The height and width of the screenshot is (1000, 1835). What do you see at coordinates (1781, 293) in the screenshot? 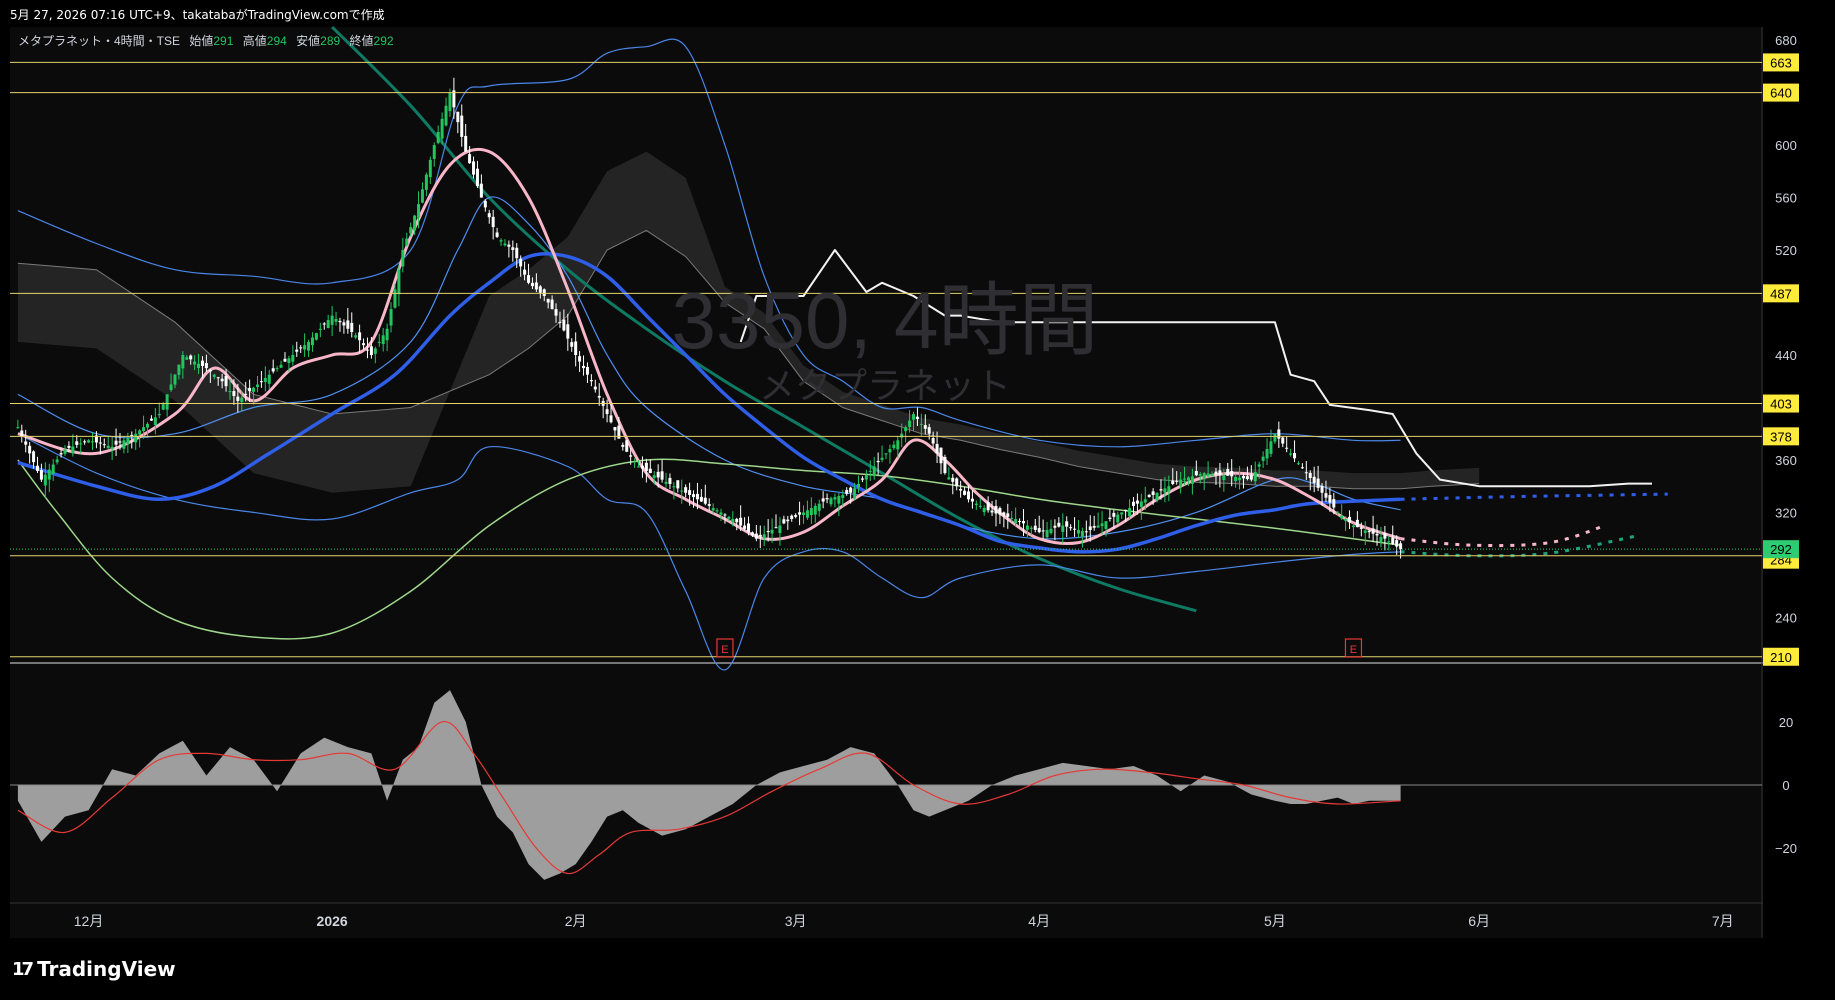
I see `level-label: 487` at bounding box center [1781, 293].